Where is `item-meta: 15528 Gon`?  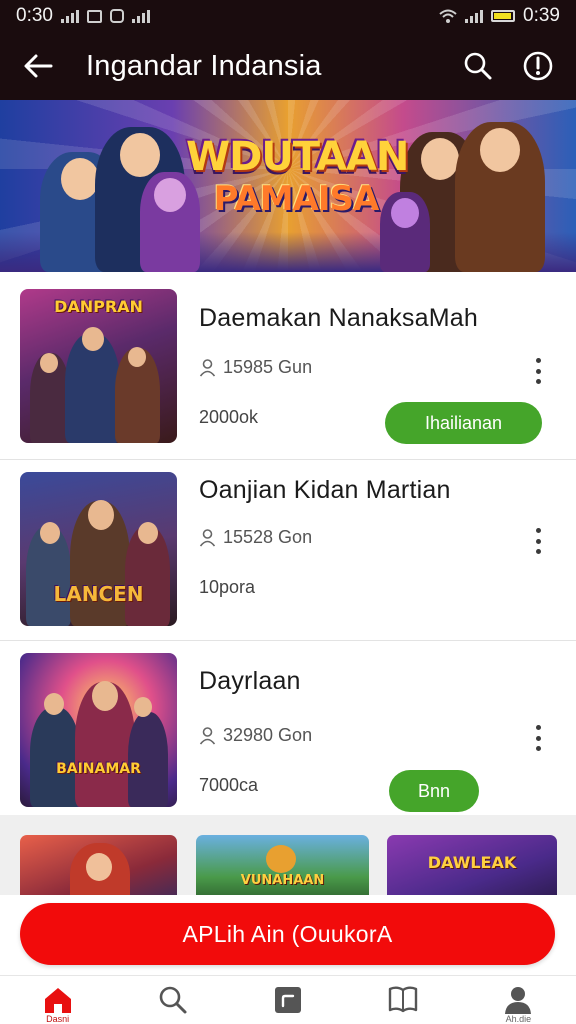 item-meta: 15528 Gon is located at coordinates (255, 537).